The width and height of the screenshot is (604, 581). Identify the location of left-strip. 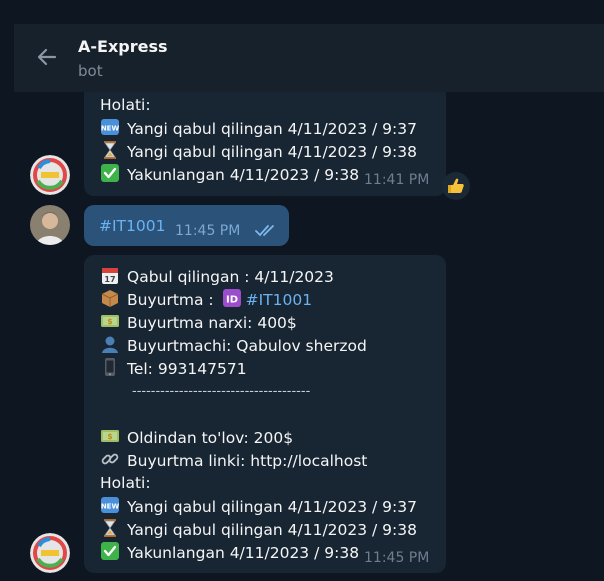
(7, 302).